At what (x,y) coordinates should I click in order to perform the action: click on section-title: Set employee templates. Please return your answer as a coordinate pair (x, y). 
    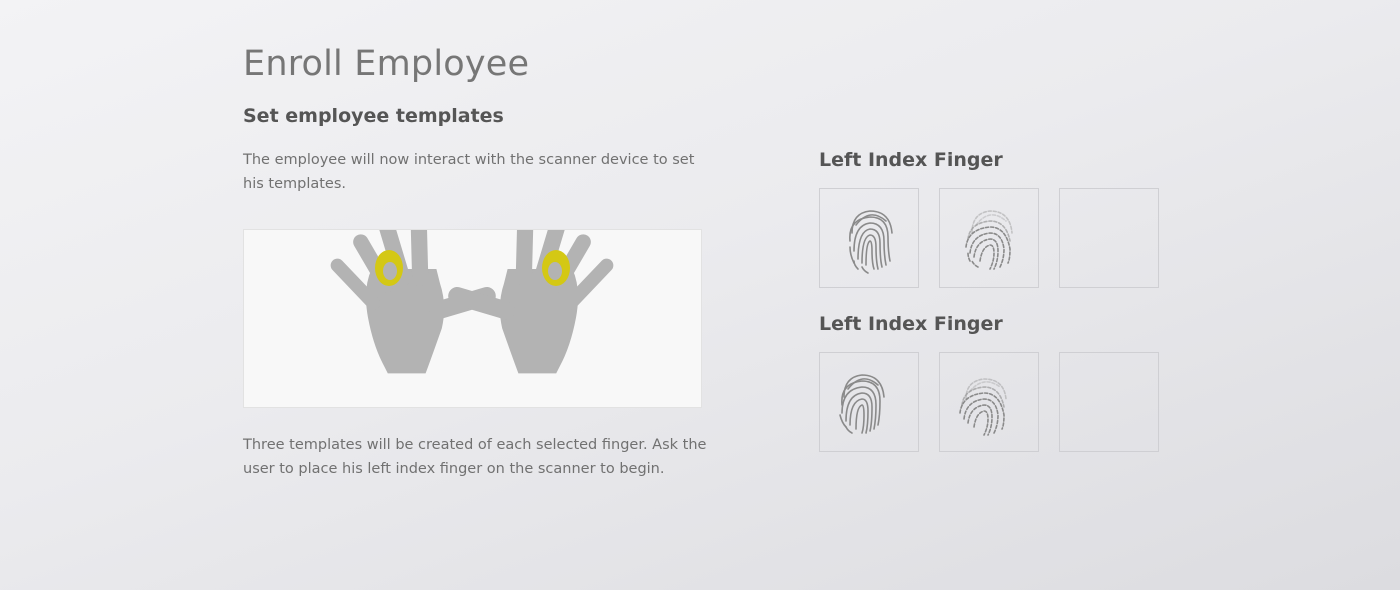
    Looking at the image, I should click on (373, 116).